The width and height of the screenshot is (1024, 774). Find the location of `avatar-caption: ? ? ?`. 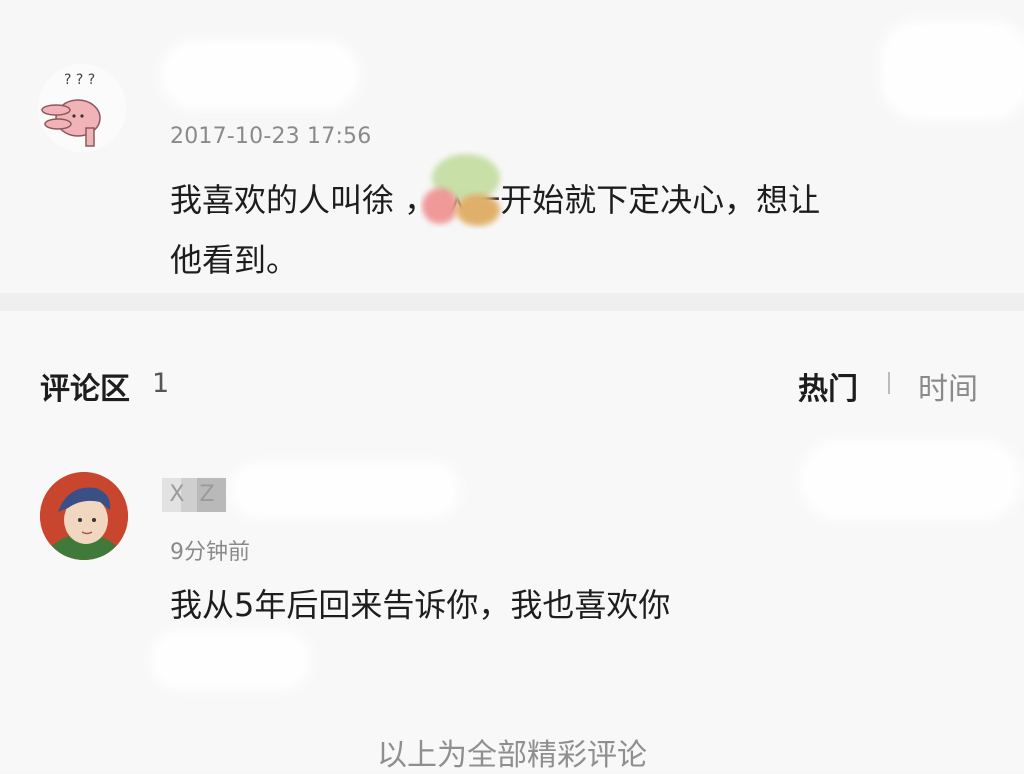

avatar-caption: ? ? ? is located at coordinates (79, 80).